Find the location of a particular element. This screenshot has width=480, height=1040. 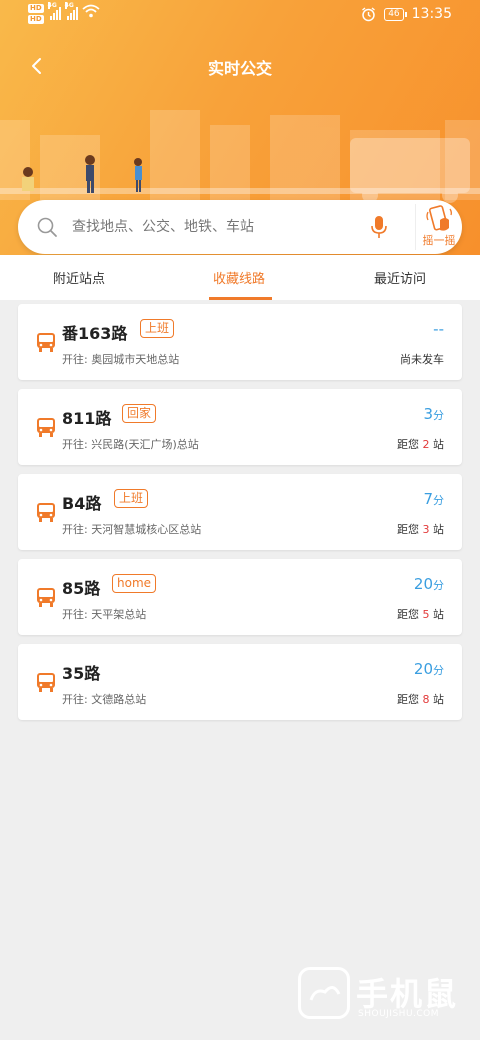

route-card: 85路 home 开往: 天平架总站 20分 距您 5 站 is located at coordinates (240, 597).